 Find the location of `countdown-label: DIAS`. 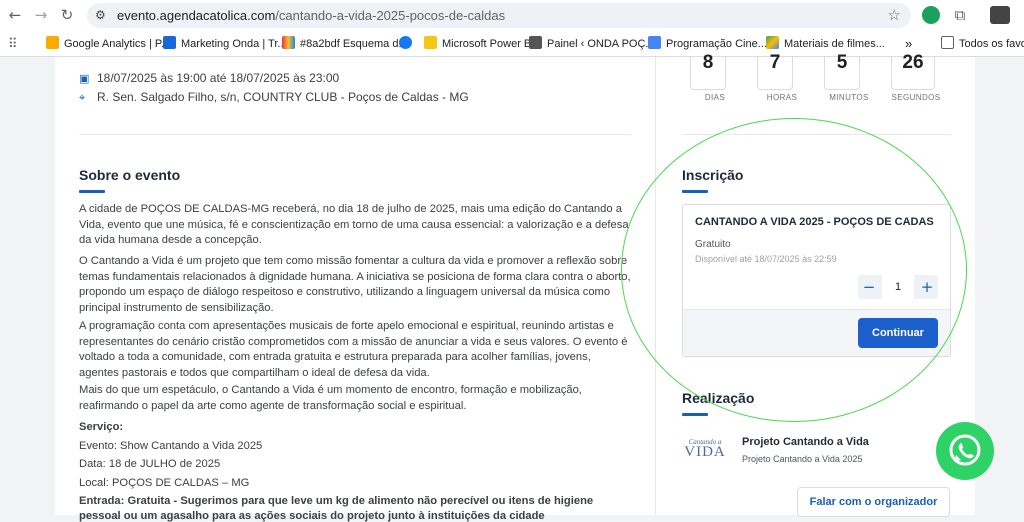

countdown-label: DIAS is located at coordinates (715, 97).